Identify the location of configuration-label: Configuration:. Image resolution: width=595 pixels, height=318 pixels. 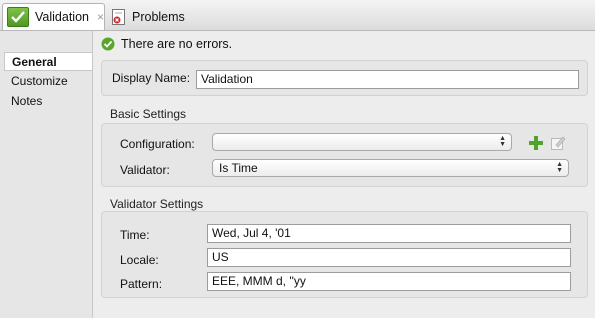
(157, 144).